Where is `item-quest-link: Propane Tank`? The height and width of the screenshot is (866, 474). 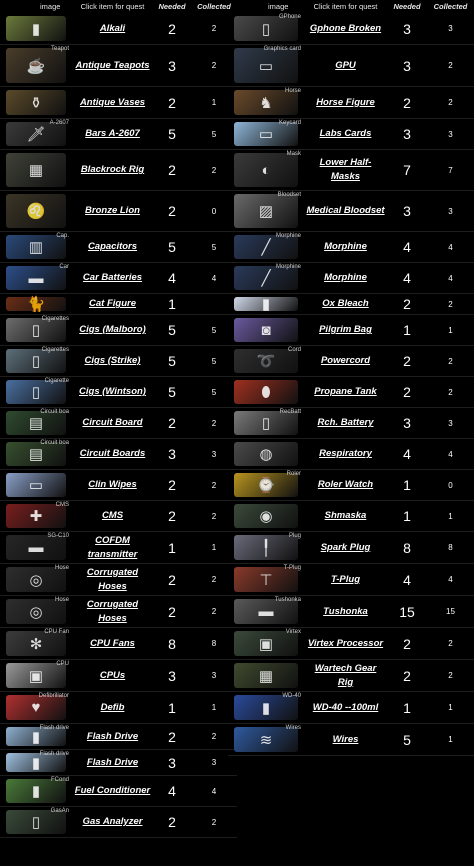 item-quest-link: Propane Tank is located at coordinates (345, 392).